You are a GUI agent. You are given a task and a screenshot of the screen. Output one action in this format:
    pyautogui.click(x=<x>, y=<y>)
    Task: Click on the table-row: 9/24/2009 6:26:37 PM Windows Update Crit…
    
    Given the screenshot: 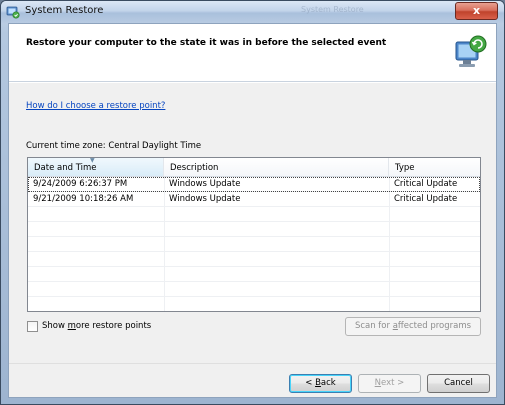 What is the action you would take?
    pyautogui.click(x=254, y=184)
    